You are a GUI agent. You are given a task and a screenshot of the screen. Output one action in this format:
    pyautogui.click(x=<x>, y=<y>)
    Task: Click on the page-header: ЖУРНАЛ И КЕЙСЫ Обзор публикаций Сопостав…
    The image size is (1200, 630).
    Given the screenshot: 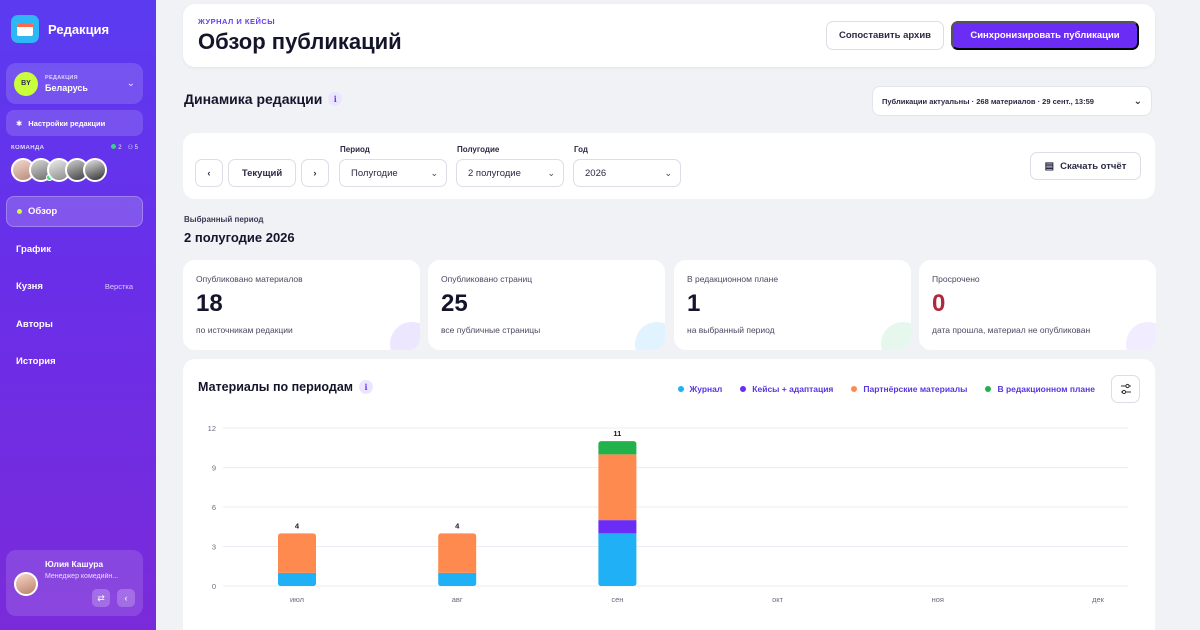 What is the action you would take?
    pyautogui.click(x=669, y=35)
    